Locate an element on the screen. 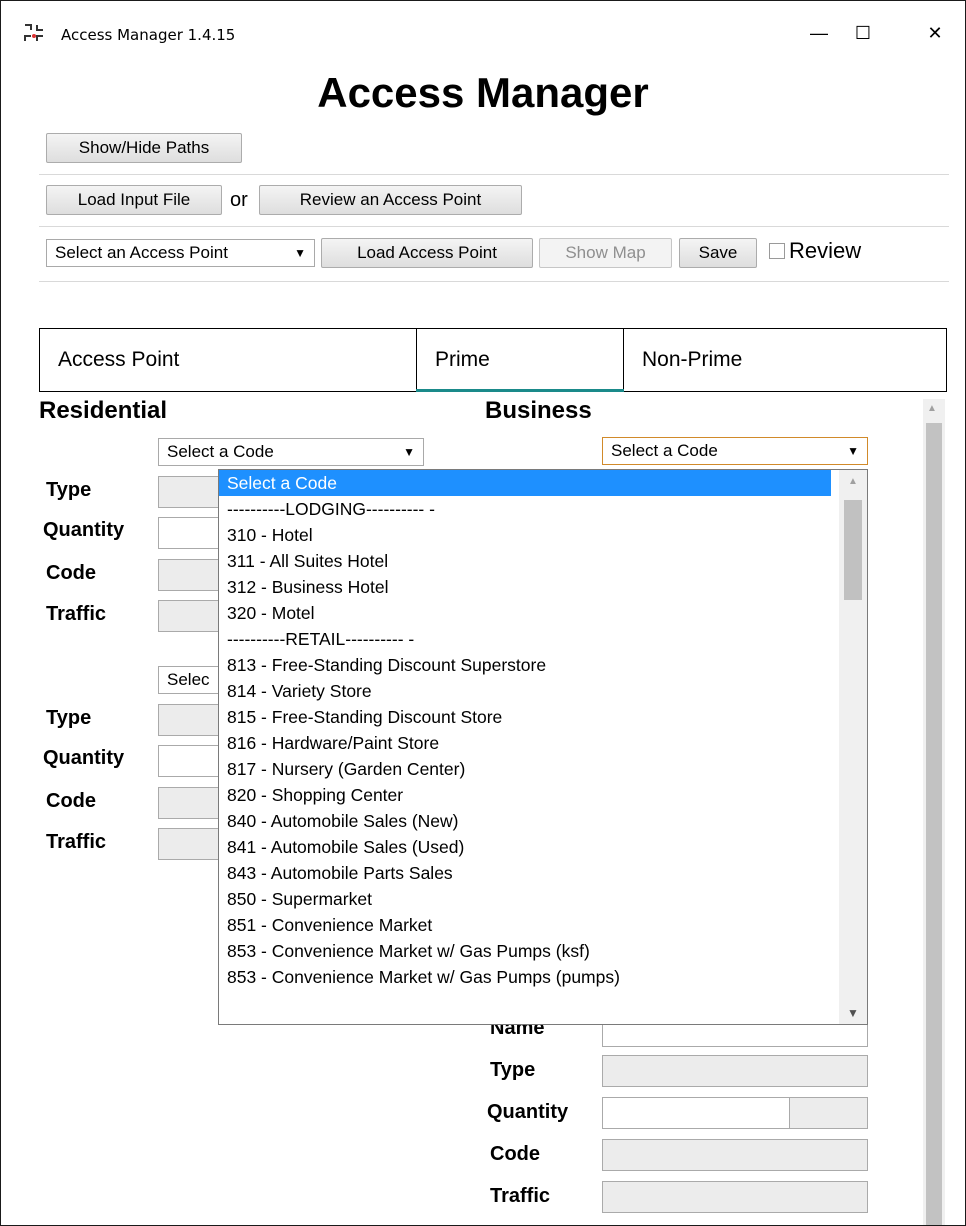  dropdown-option: 310 - Hotel is located at coordinates (525, 535).